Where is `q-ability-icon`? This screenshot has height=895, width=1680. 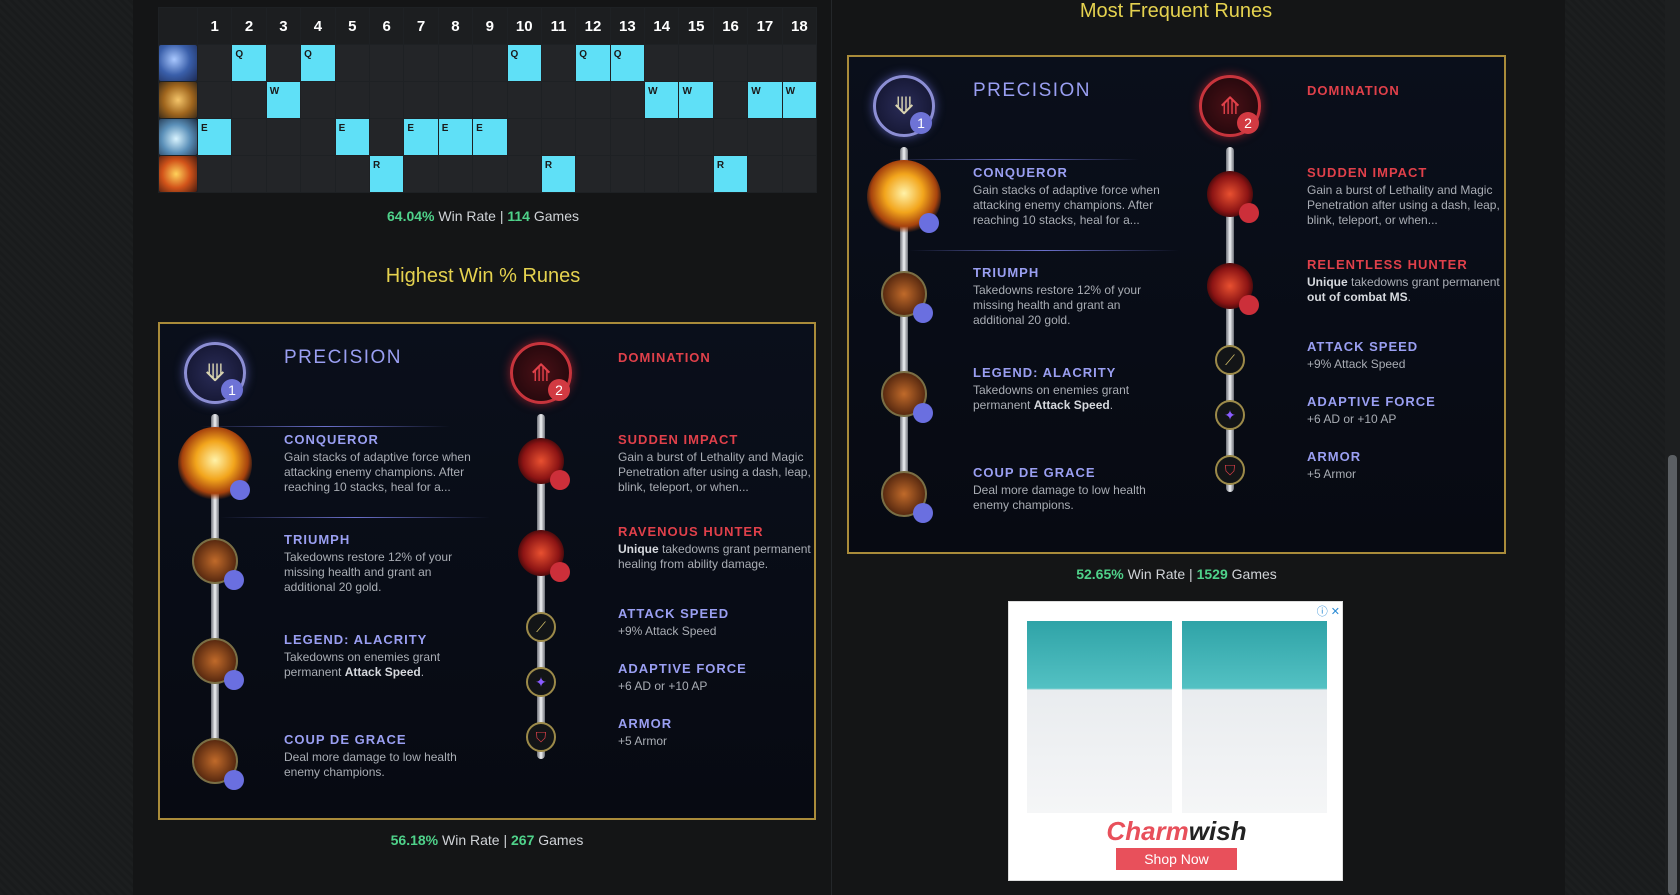
q-ability-icon is located at coordinates (178, 63).